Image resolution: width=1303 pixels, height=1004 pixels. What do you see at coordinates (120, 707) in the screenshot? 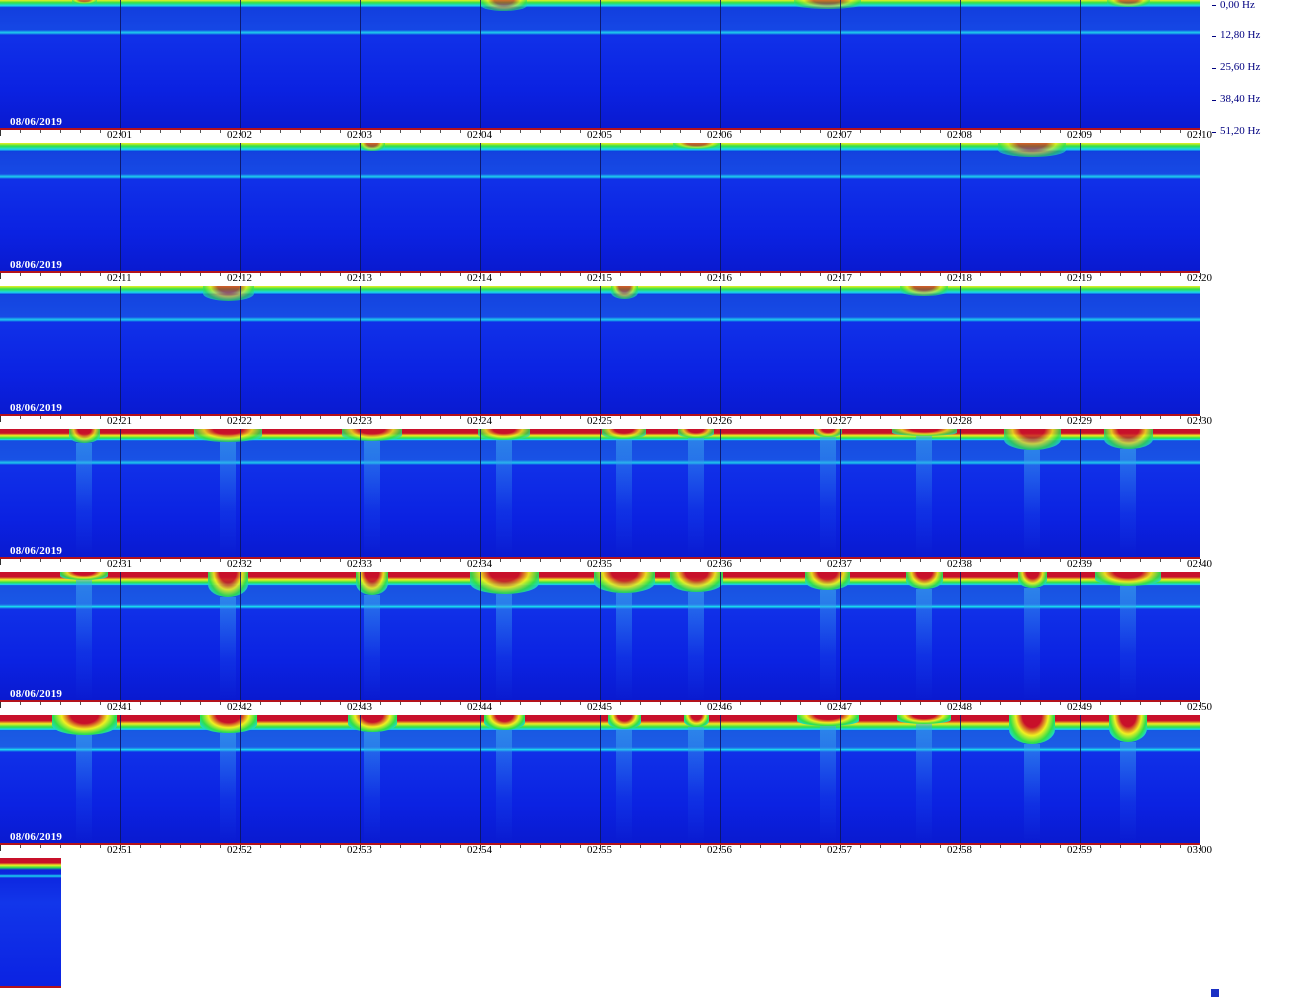
I see `time-label: 02:41` at bounding box center [120, 707].